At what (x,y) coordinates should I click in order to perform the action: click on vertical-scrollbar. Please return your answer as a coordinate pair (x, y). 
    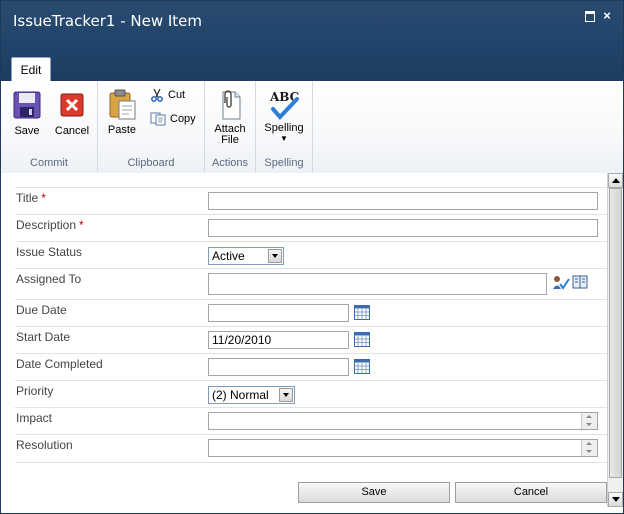
    Looking at the image, I should click on (615, 340).